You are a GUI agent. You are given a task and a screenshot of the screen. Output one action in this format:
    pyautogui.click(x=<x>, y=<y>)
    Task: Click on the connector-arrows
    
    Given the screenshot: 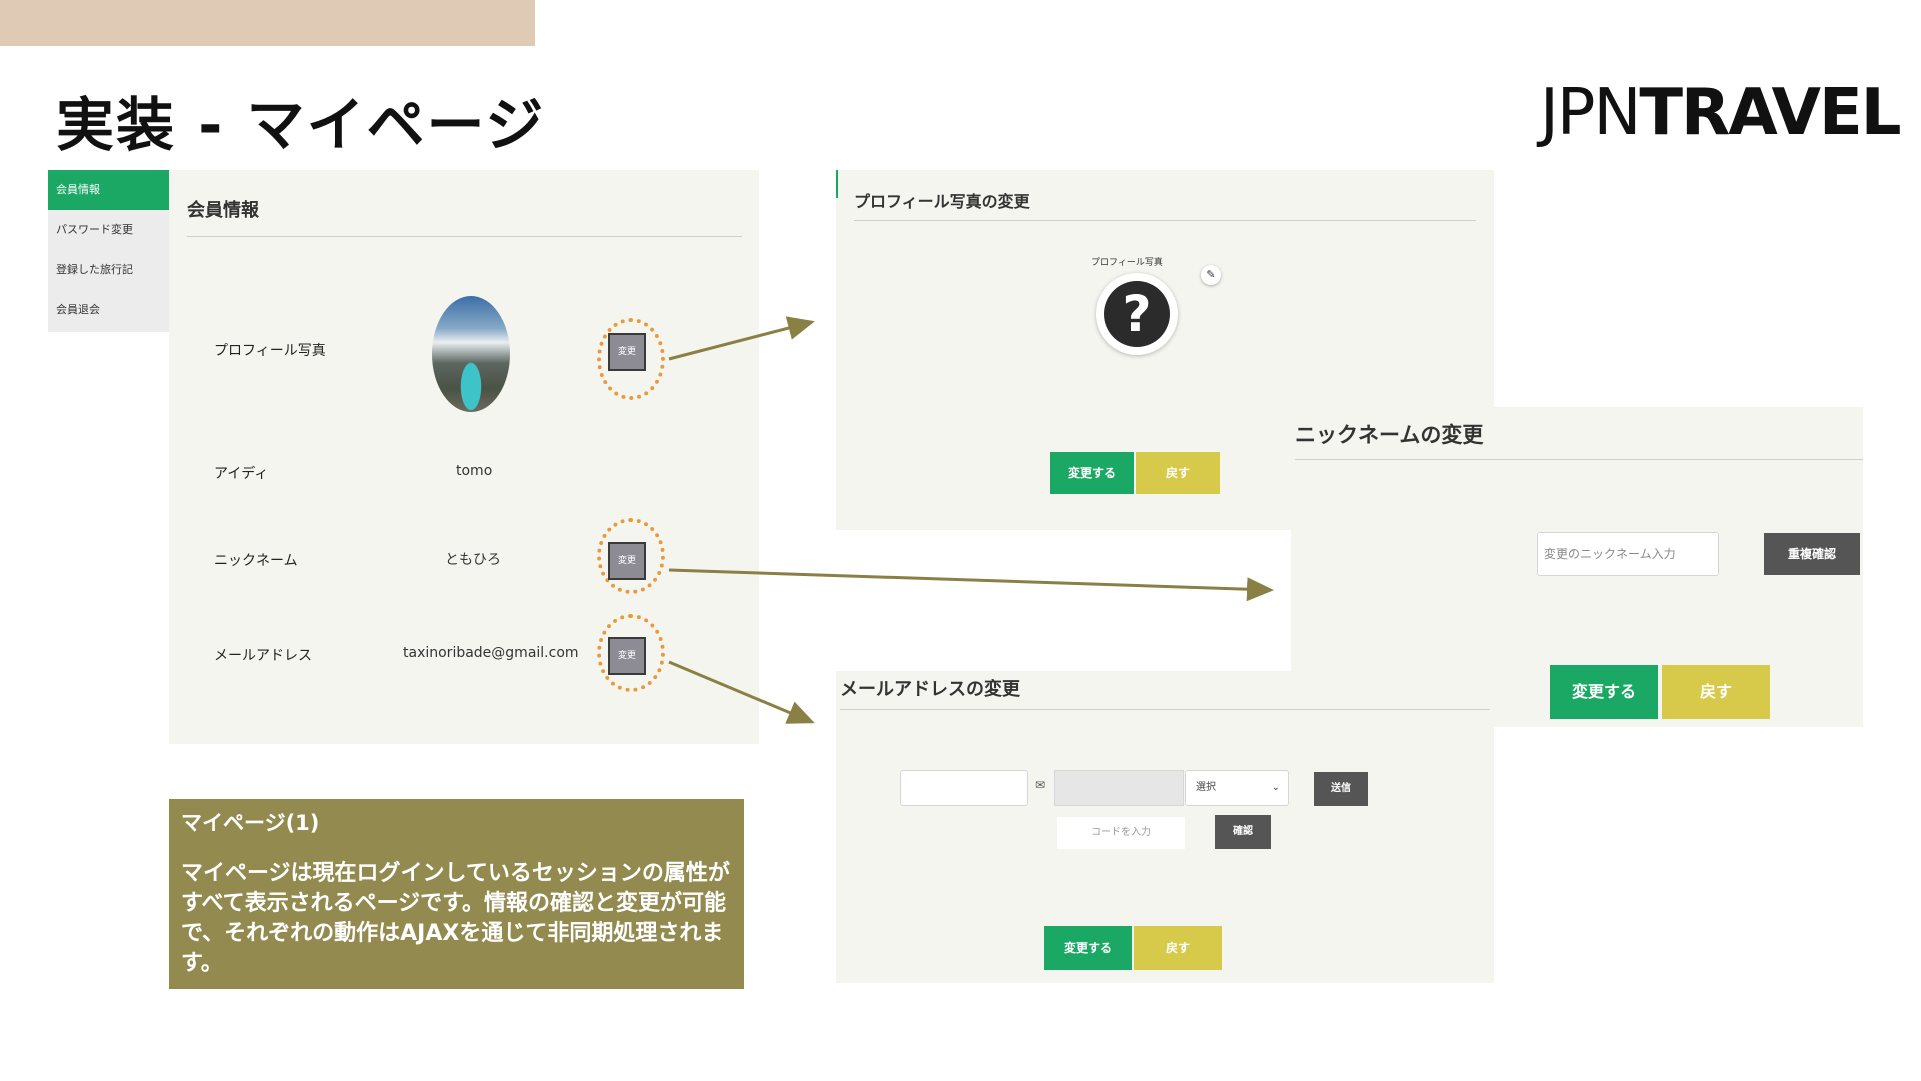 What is the action you would take?
    pyautogui.click(x=971, y=520)
    